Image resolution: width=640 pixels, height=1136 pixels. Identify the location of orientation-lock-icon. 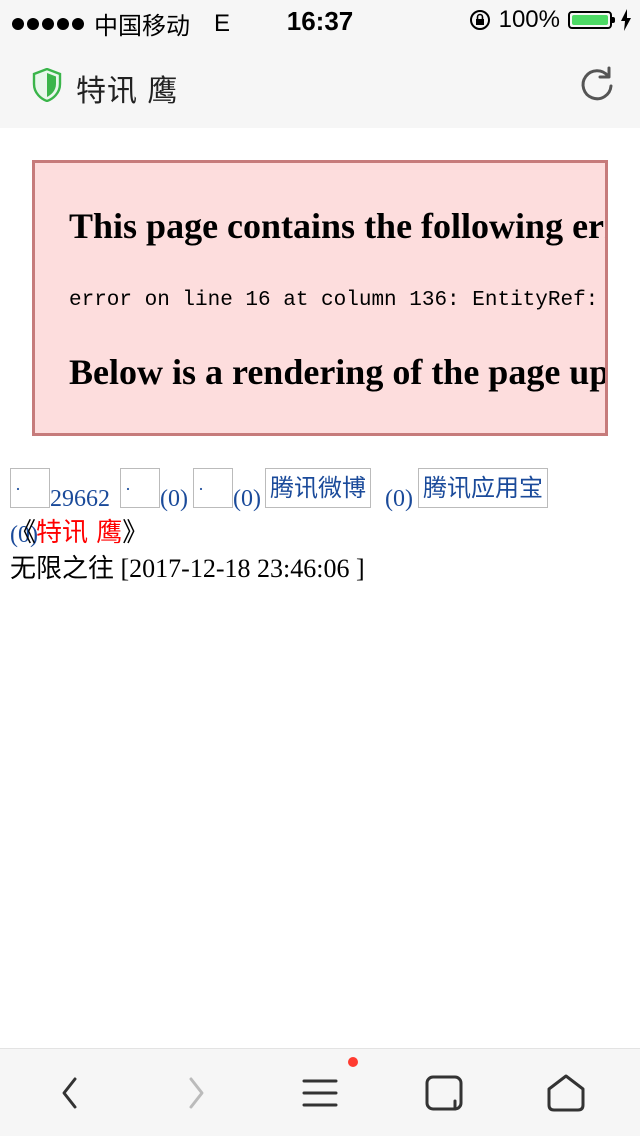
(479, 20).